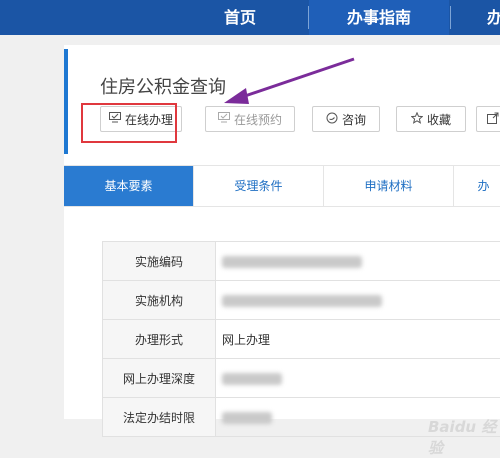 Image resolution: width=500 pixels, height=458 pixels. I want to click on row-label: 网上办理深度, so click(159, 378).